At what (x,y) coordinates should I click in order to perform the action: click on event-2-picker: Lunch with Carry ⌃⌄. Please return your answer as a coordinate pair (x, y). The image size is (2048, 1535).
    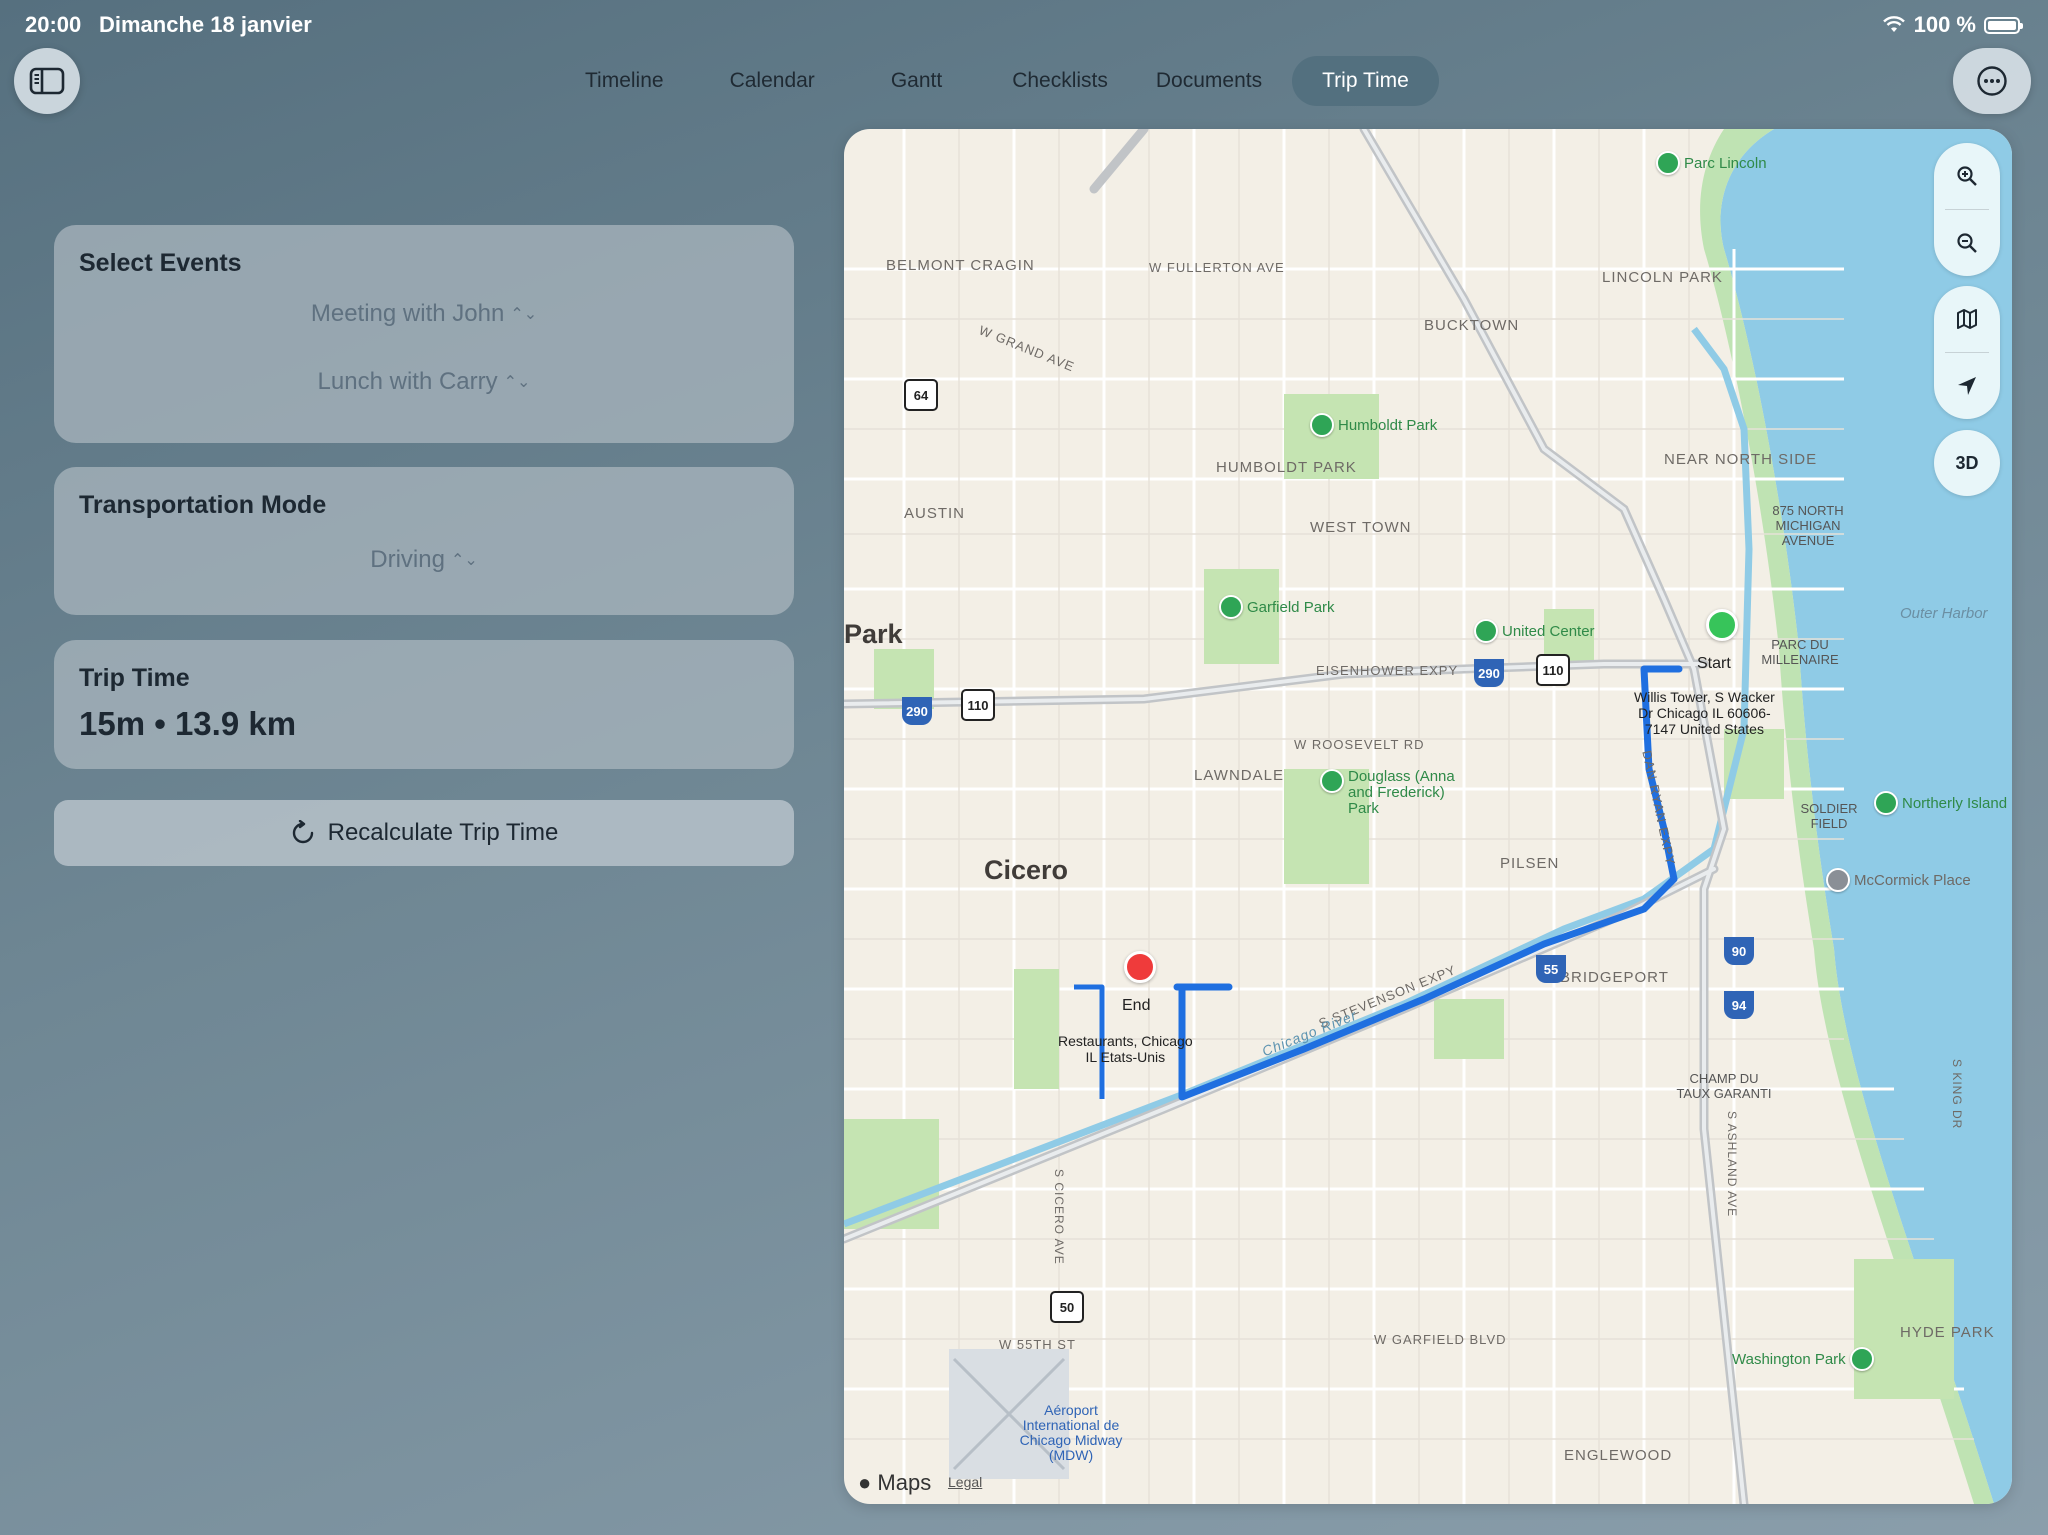
    Looking at the image, I should click on (424, 382).